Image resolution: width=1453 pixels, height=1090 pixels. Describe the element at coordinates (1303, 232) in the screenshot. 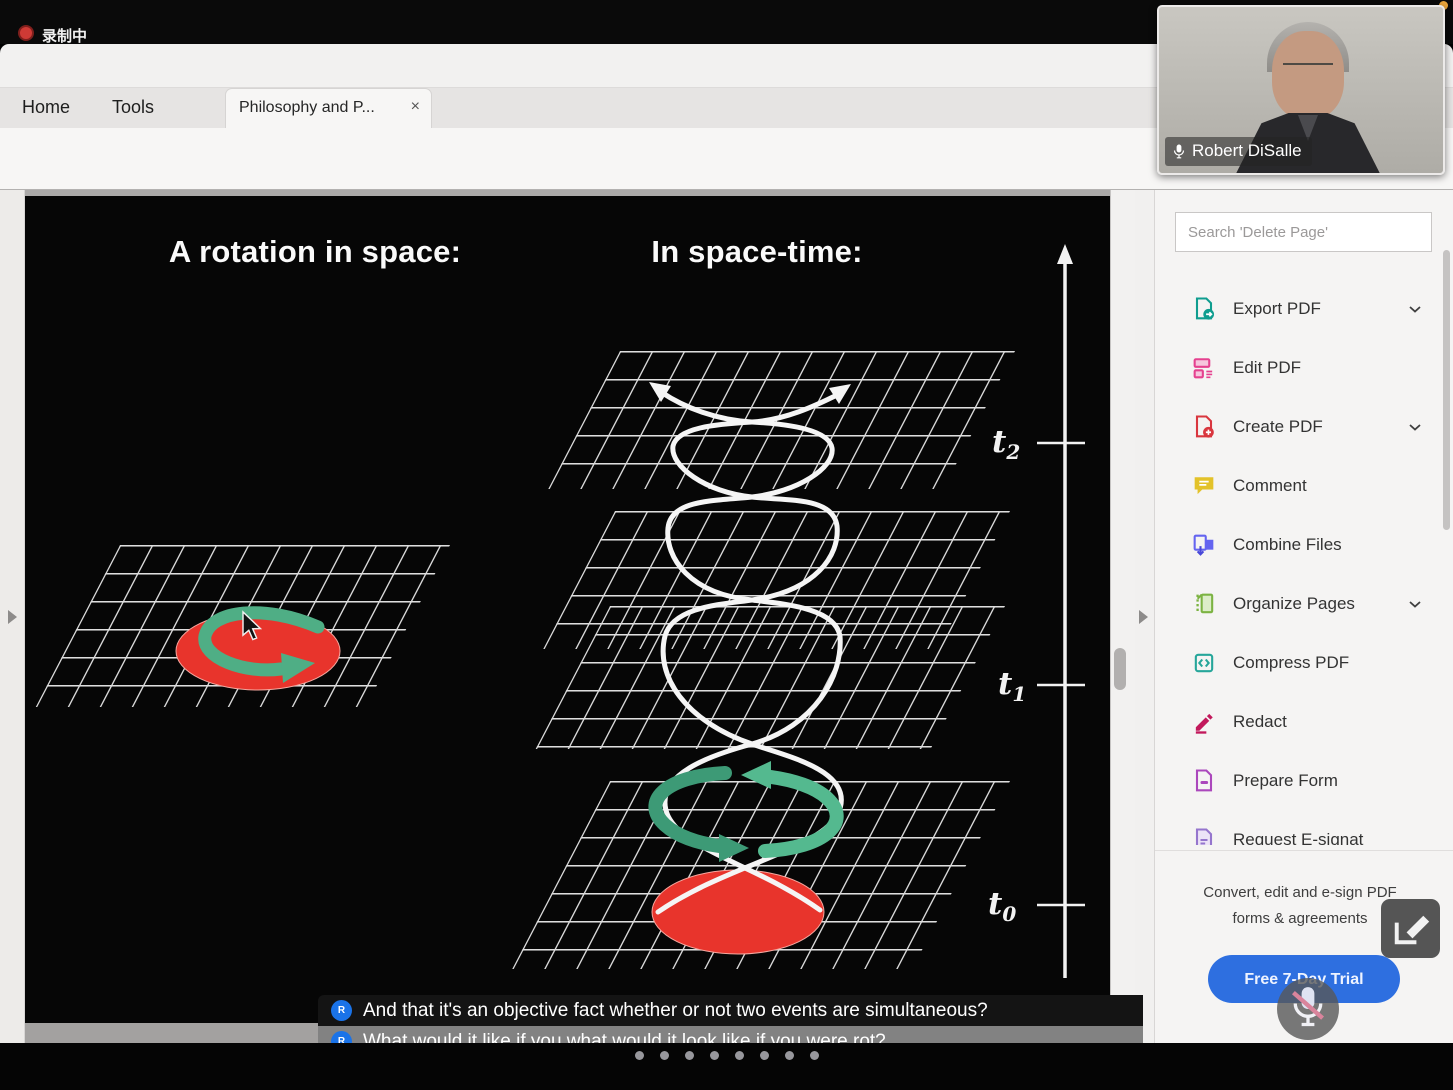

I see `search-input` at that location.